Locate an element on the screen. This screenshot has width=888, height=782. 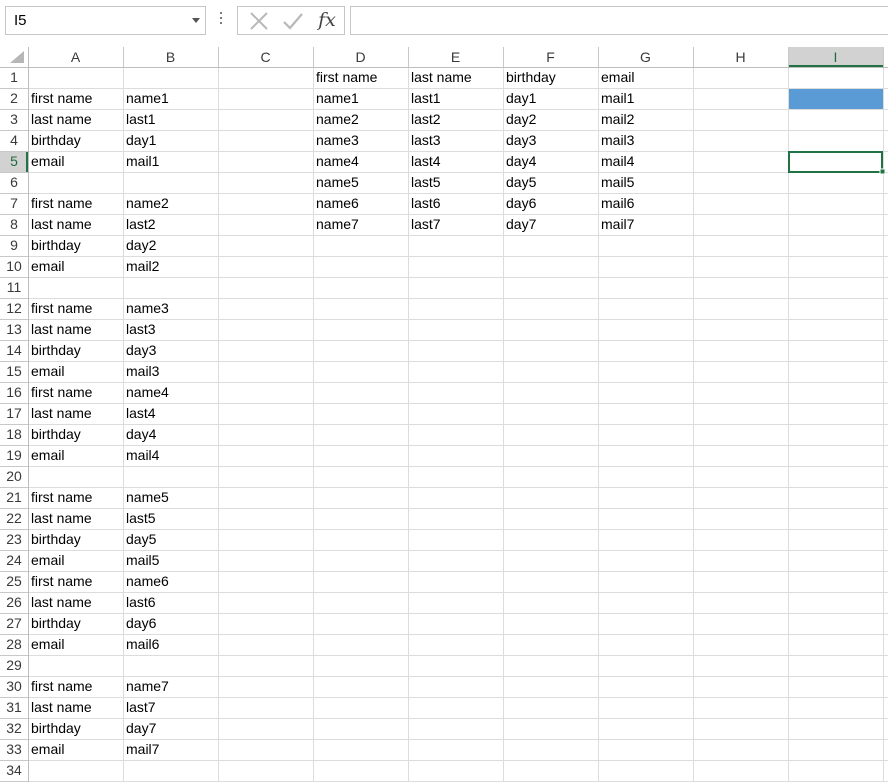
row-header-16: 16 is located at coordinates (14, 392).